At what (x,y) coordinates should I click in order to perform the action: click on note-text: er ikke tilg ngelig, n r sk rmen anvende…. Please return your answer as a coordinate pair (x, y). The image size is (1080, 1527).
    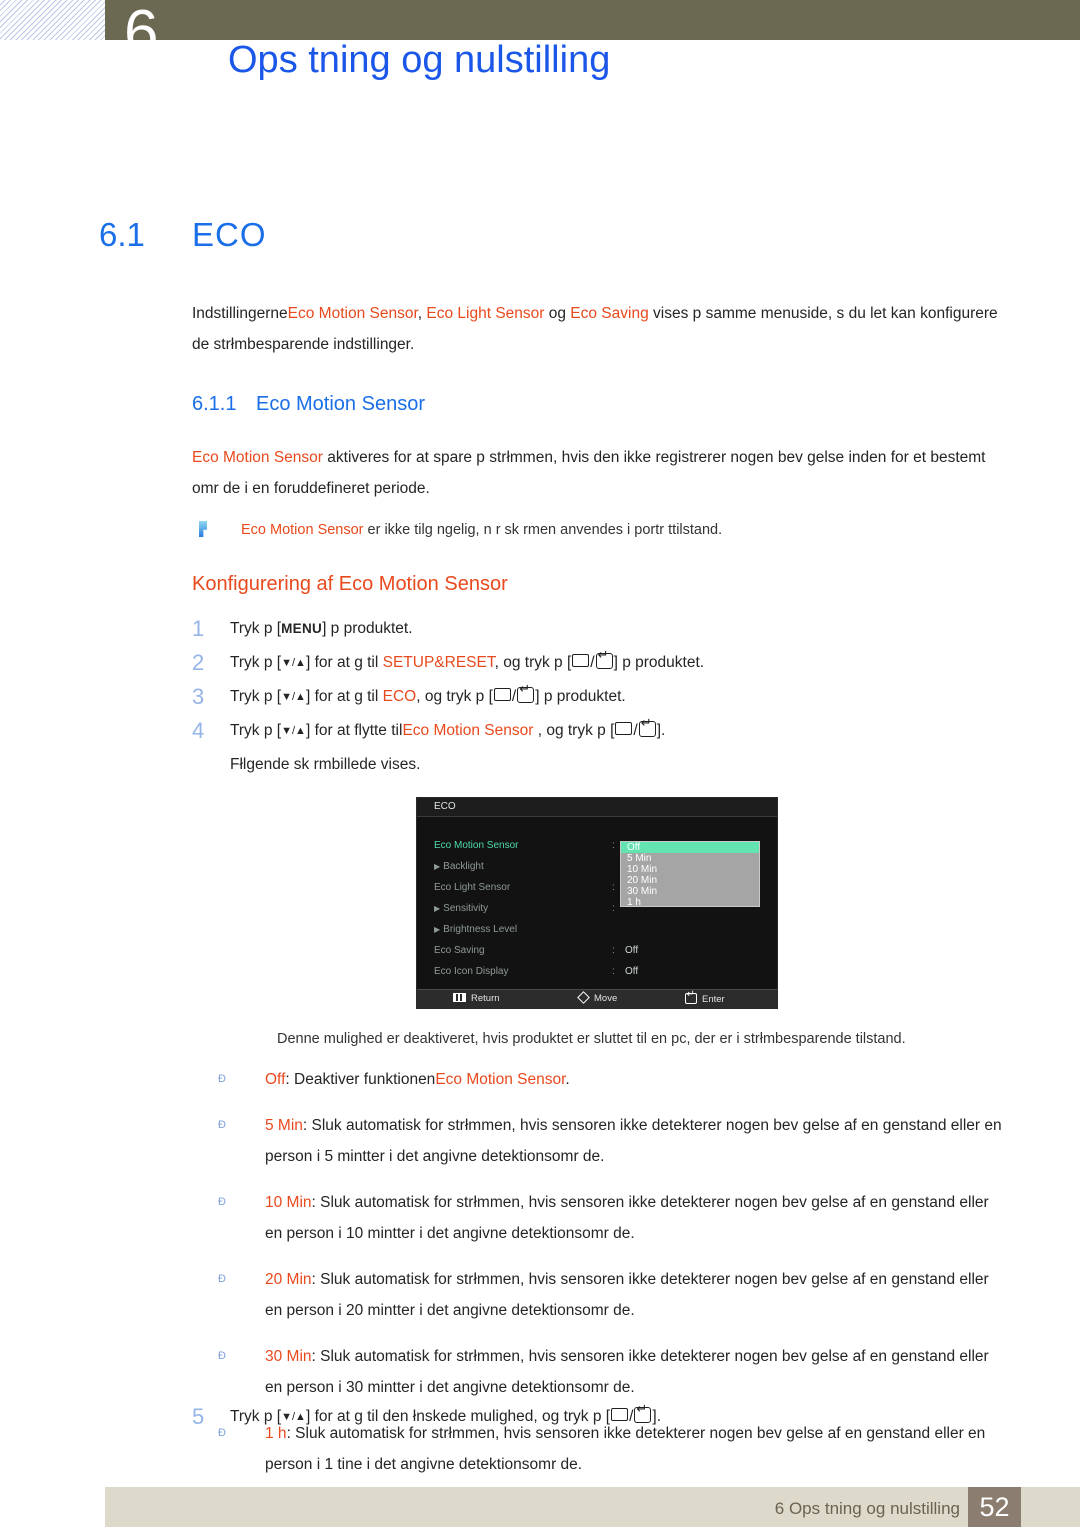
    Looking at the image, I should click on (543, 530).